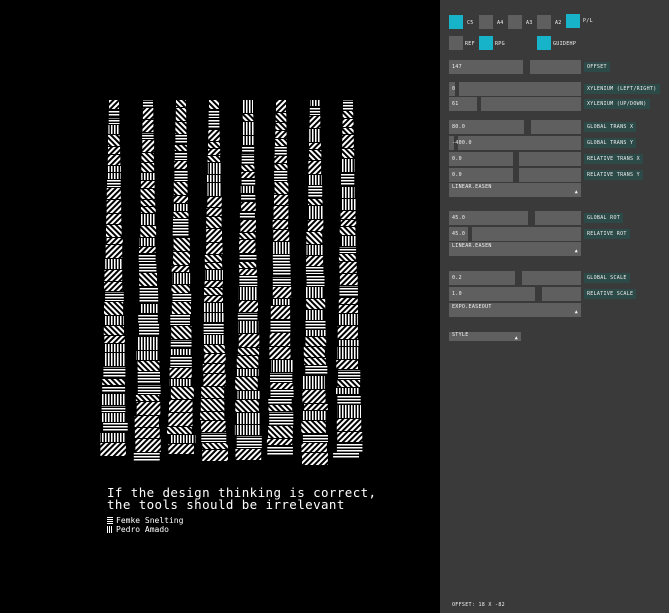  Describe the element at coordinates (486, 22) in the screenshot. I see `checkbox-a4` at that location.